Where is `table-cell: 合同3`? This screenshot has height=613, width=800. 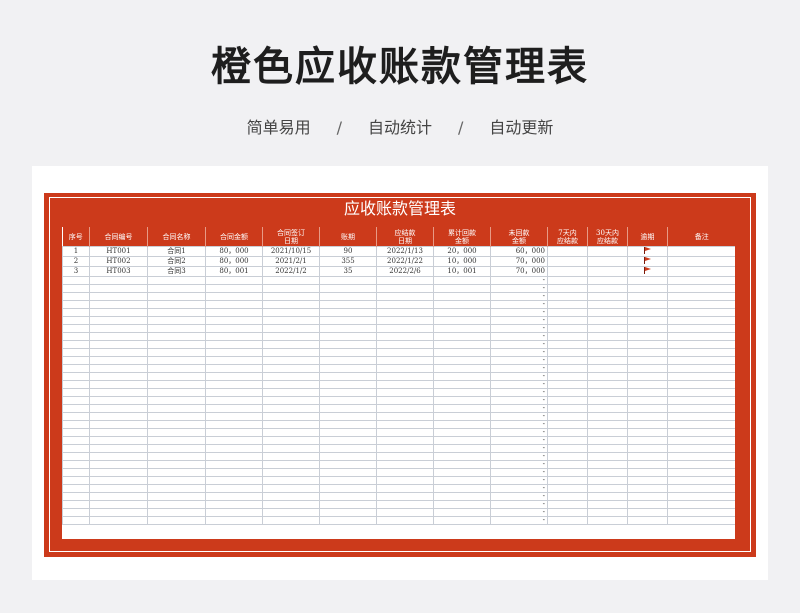
table-cell: 合同3 is located at coordinates (176, 271).